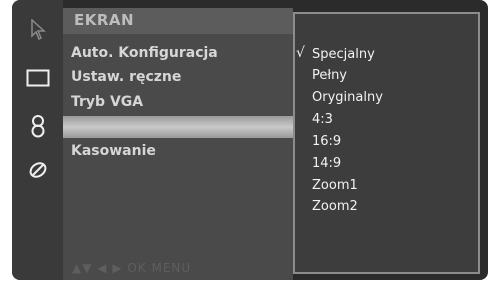 The width and height of the screenshot is (491, 287). Describe the element at coordinates (37, 126) in the screenshot. I see `speaker-icon` at that location.